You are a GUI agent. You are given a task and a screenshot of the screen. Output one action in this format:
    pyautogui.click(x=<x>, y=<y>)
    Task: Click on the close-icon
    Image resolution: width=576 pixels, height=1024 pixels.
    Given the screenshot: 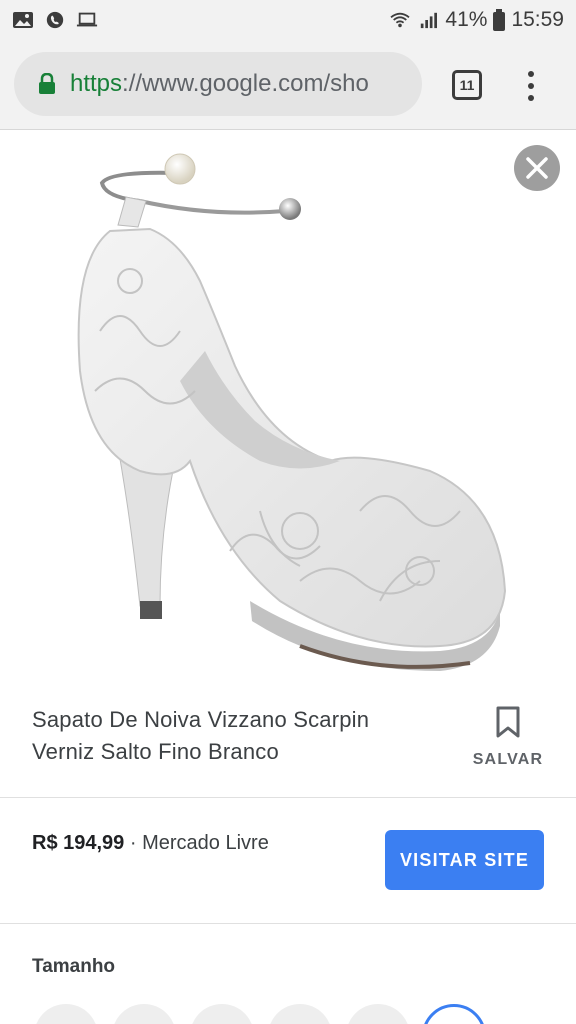 What is the action you would take?
    pyautogui.click(x=537, y=168)
    